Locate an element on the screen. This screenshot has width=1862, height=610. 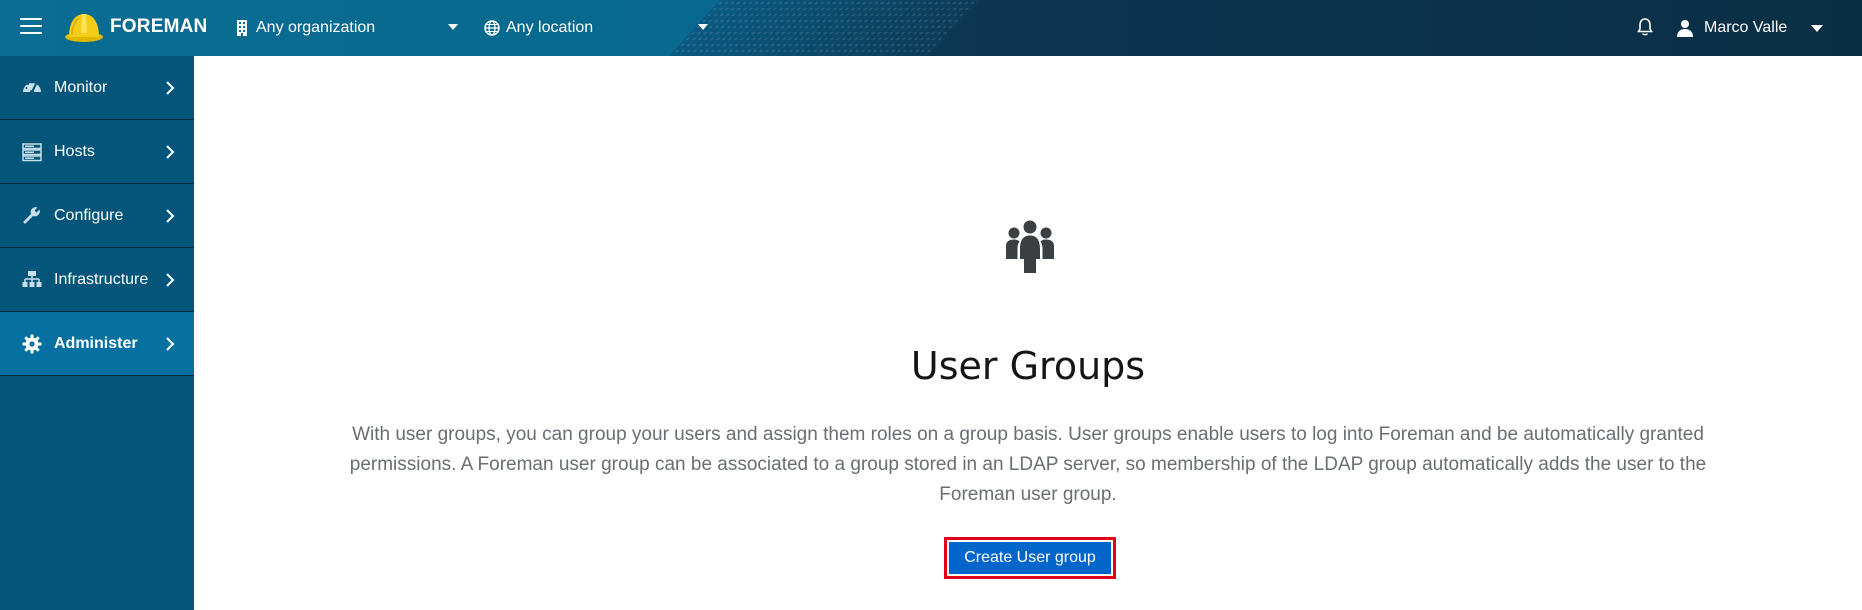
user-icon is located at coordinates (1685, 28).